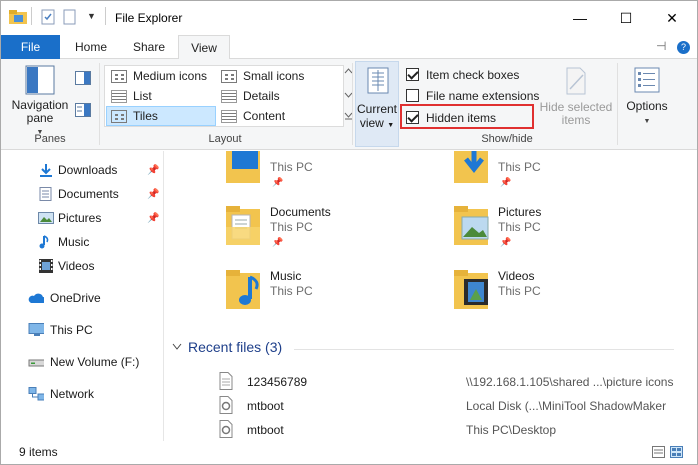 The width and height of the screenshot is (698, 465). What do you see at coordinates (91, 16) in the screenshot?
I see `qat-dropdown-icon: ▼` at bounding box center [91, 16].